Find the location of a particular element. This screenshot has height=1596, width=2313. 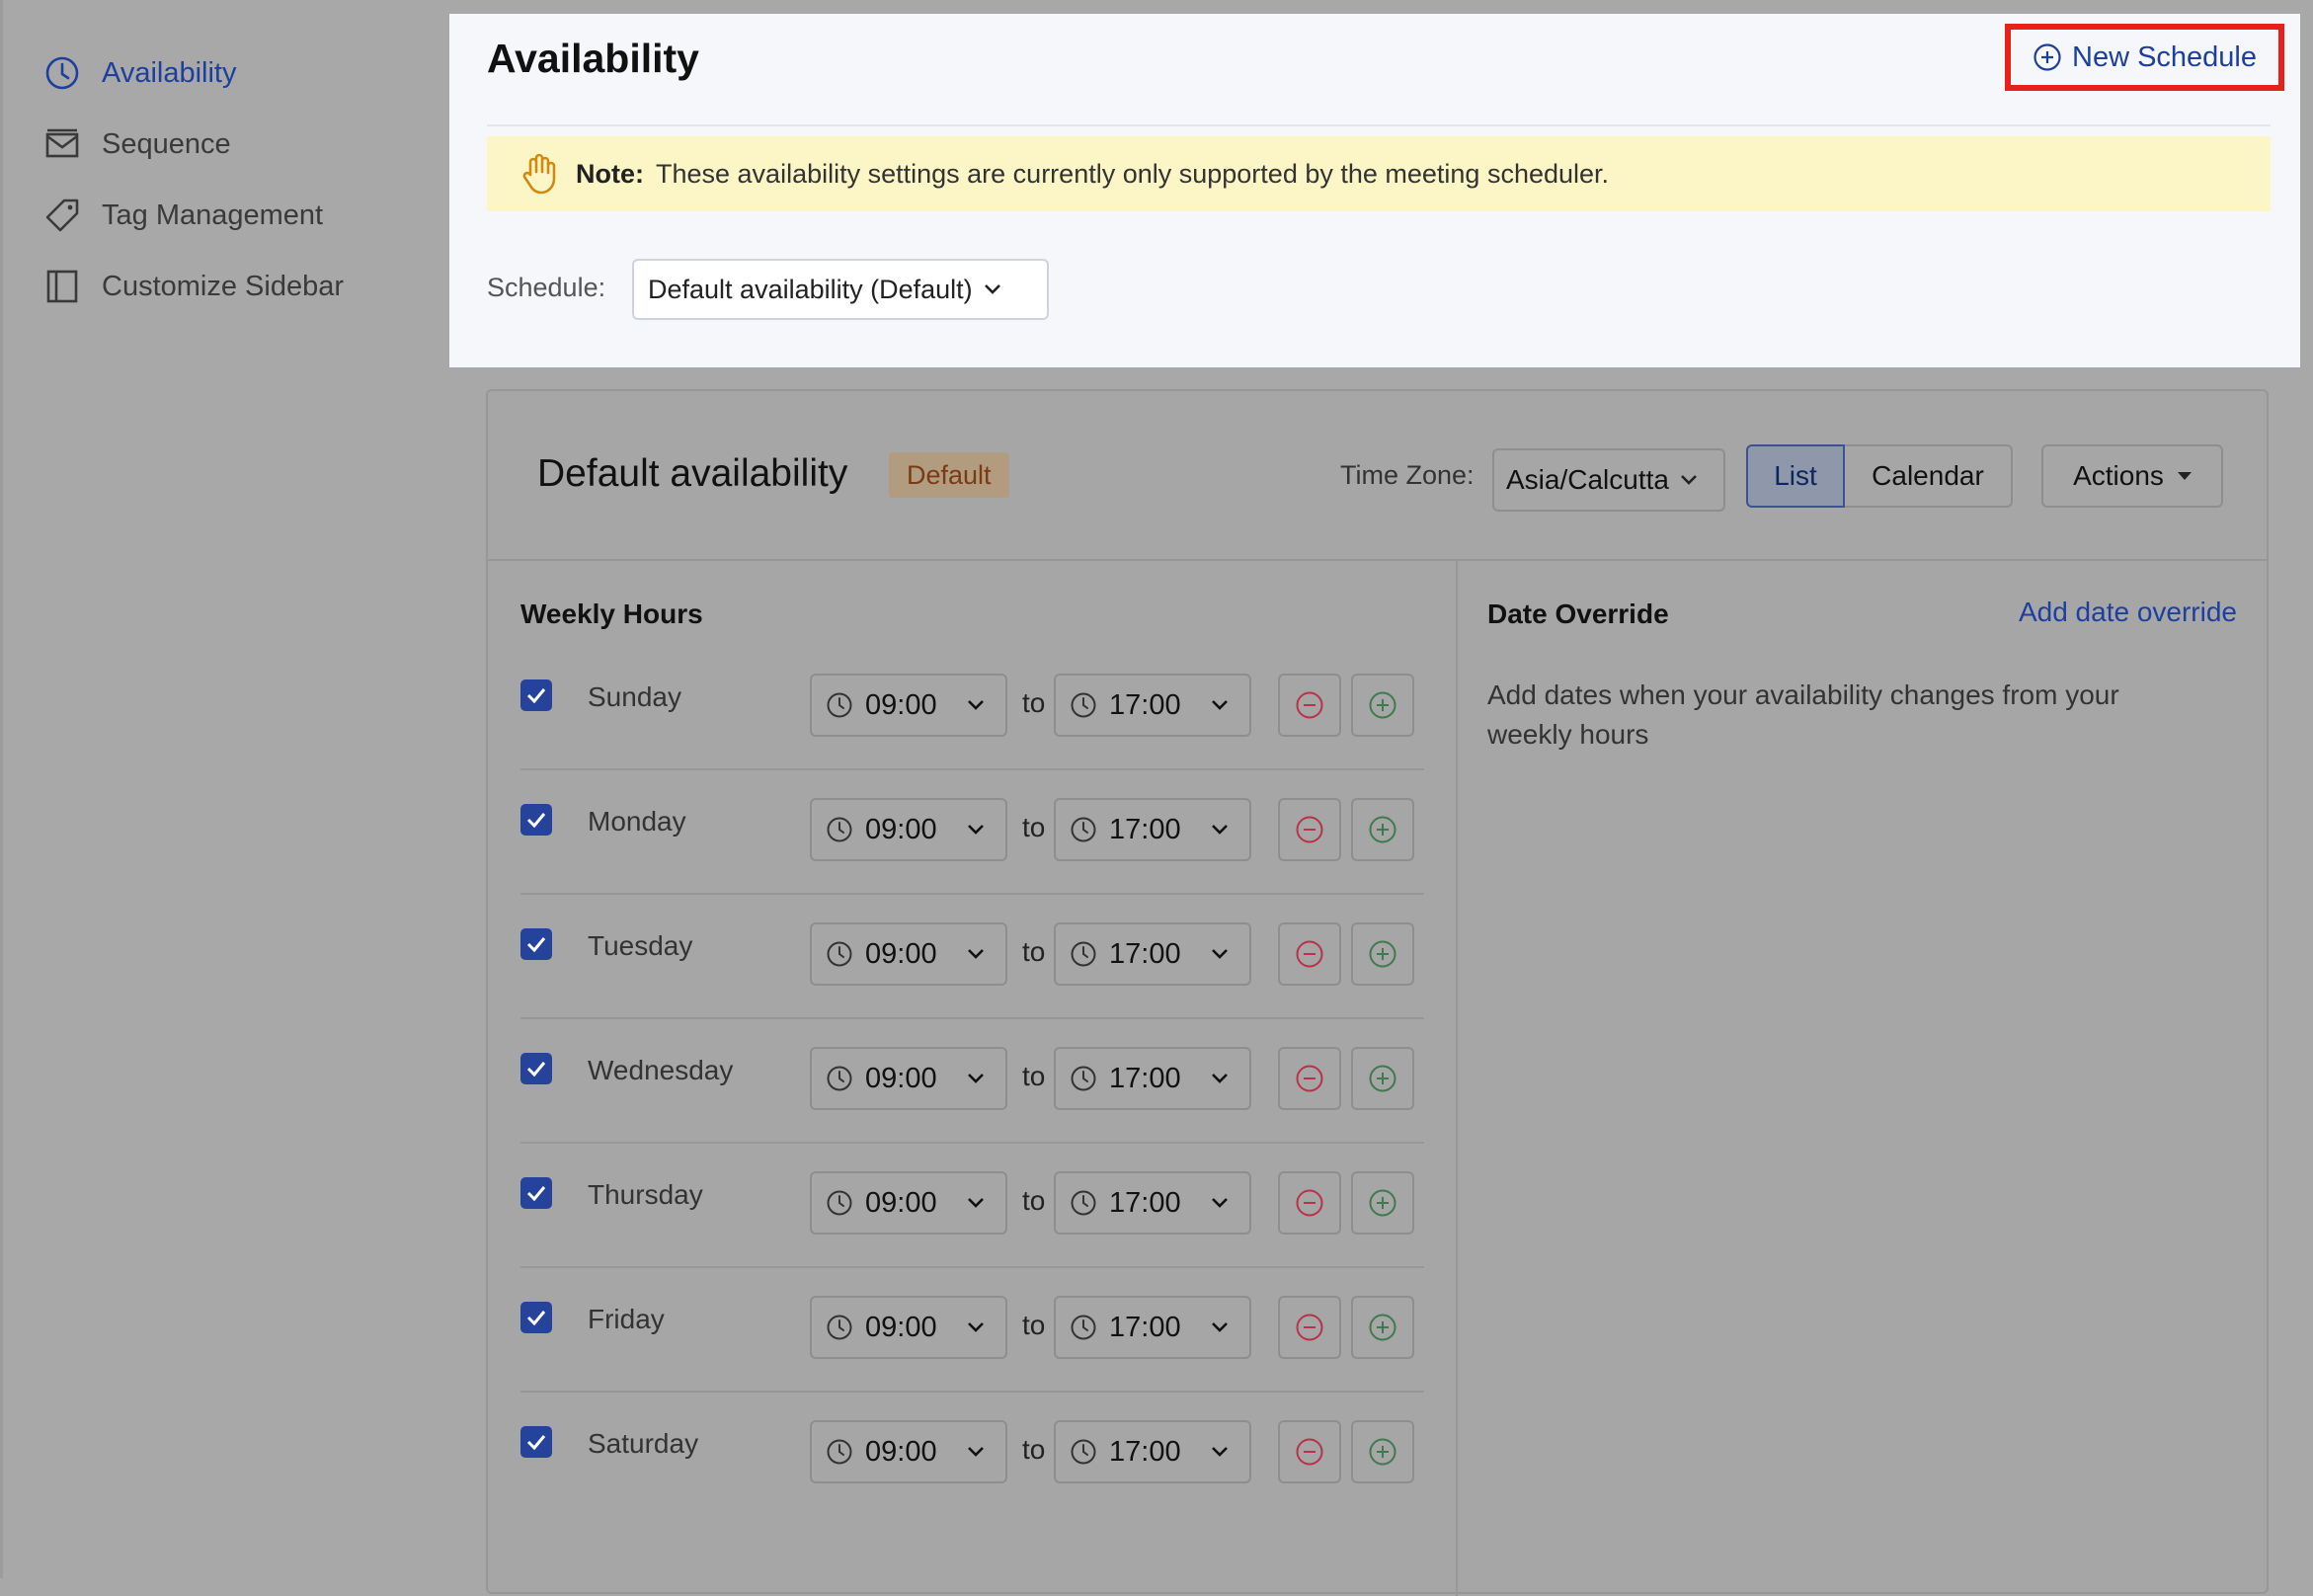

weekly-hours-title: Weekly Hours is located at coordinates (611, 613).